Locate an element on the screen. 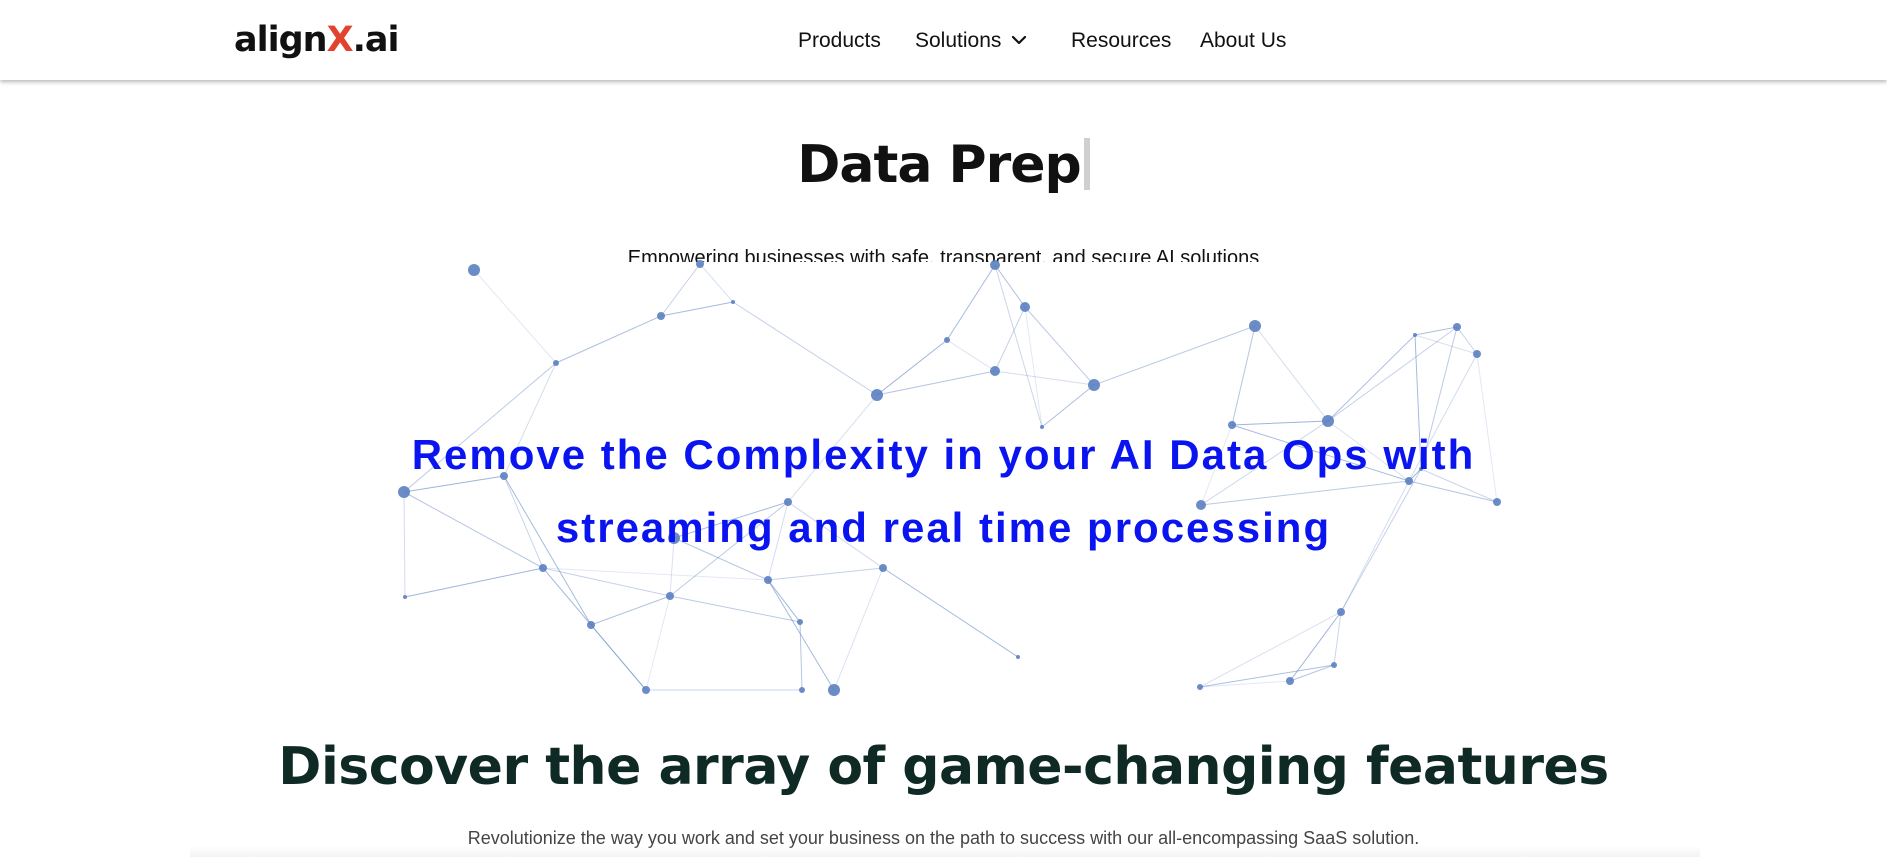 The image size is (1887, 857). typed-text: Data Prep is located at coordinates (939, 165).